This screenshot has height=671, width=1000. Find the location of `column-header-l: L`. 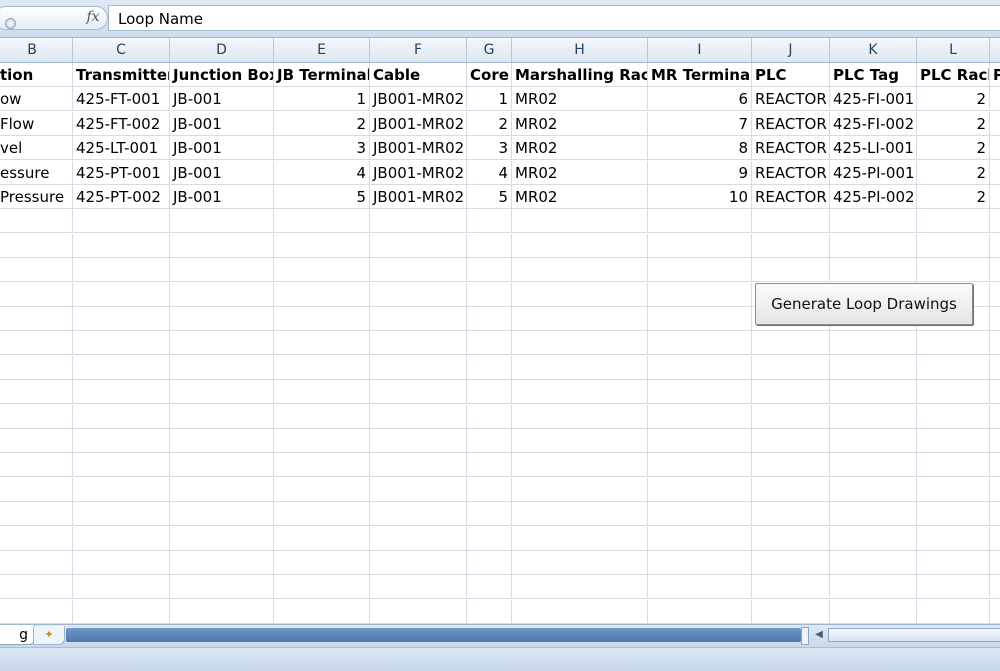

column-header-l: L is located at coordinates (953, 50).